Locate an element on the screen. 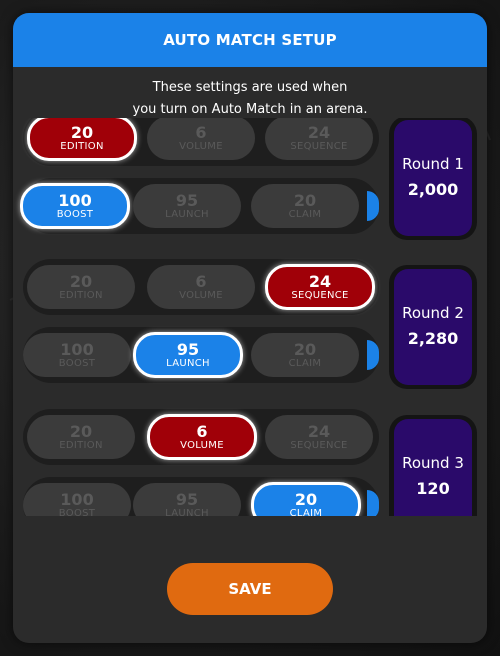 The width and height of the screenshot is (500, 656). modal-header: AUTO MATCH SETUP is located at coordinates (250, 40).